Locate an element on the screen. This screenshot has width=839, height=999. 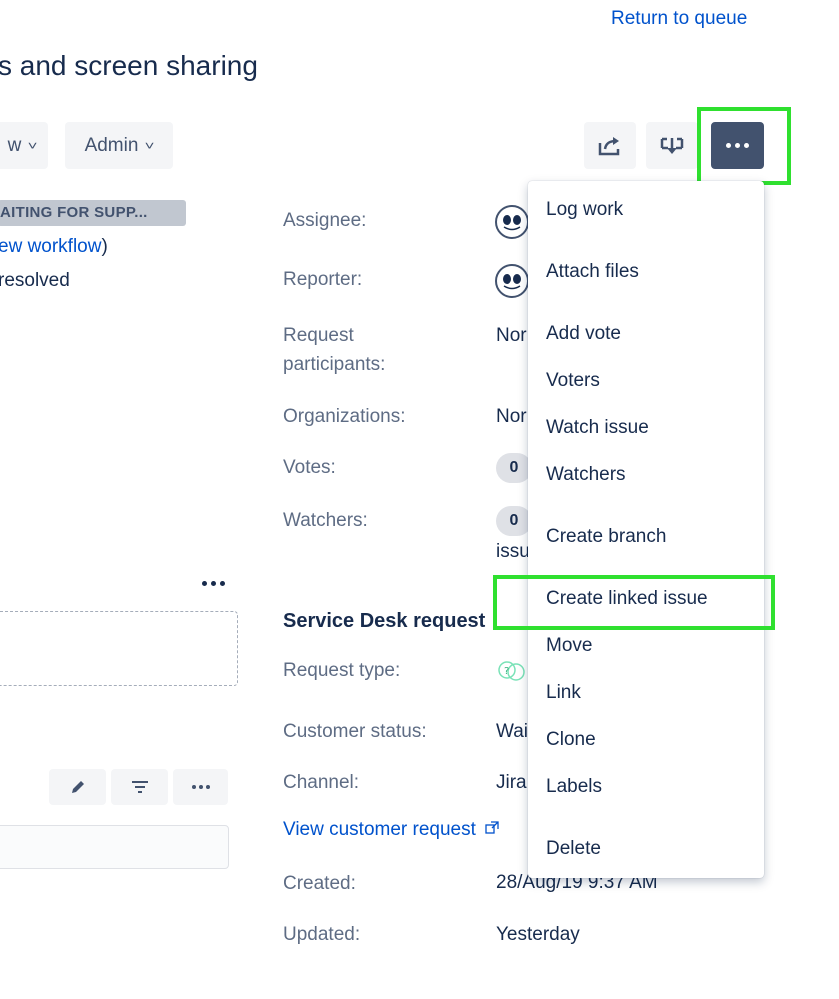
reporter-avatar is located at coordinates (512, 281).